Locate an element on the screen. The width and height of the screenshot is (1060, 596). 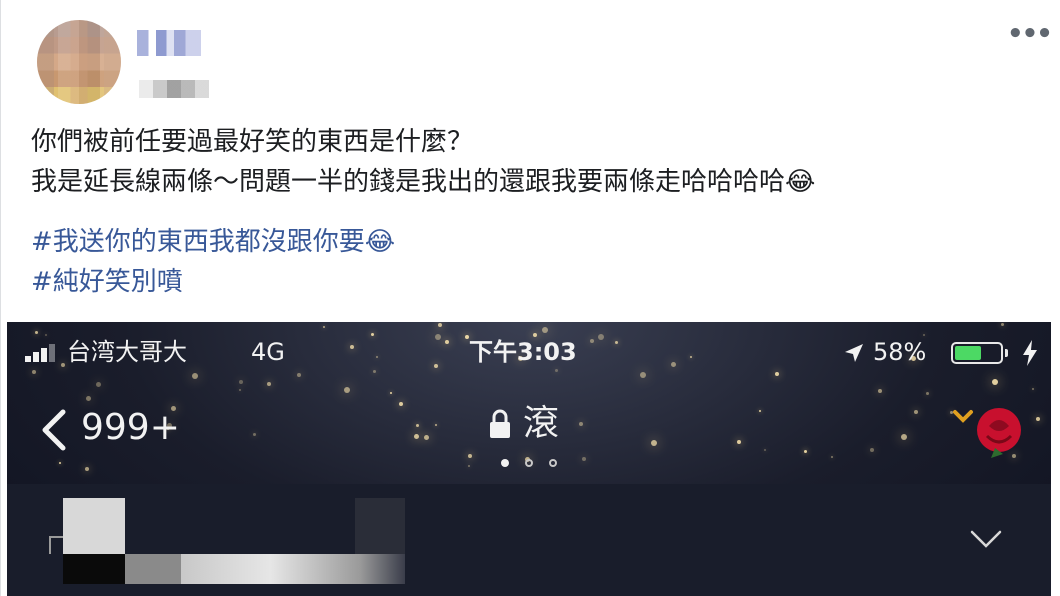
post-line-2-text: 我是延長線兩條～問題一半的錢是我出的還跟我要兩條走哈哈哈哈 is located at coordinates (408, 182).